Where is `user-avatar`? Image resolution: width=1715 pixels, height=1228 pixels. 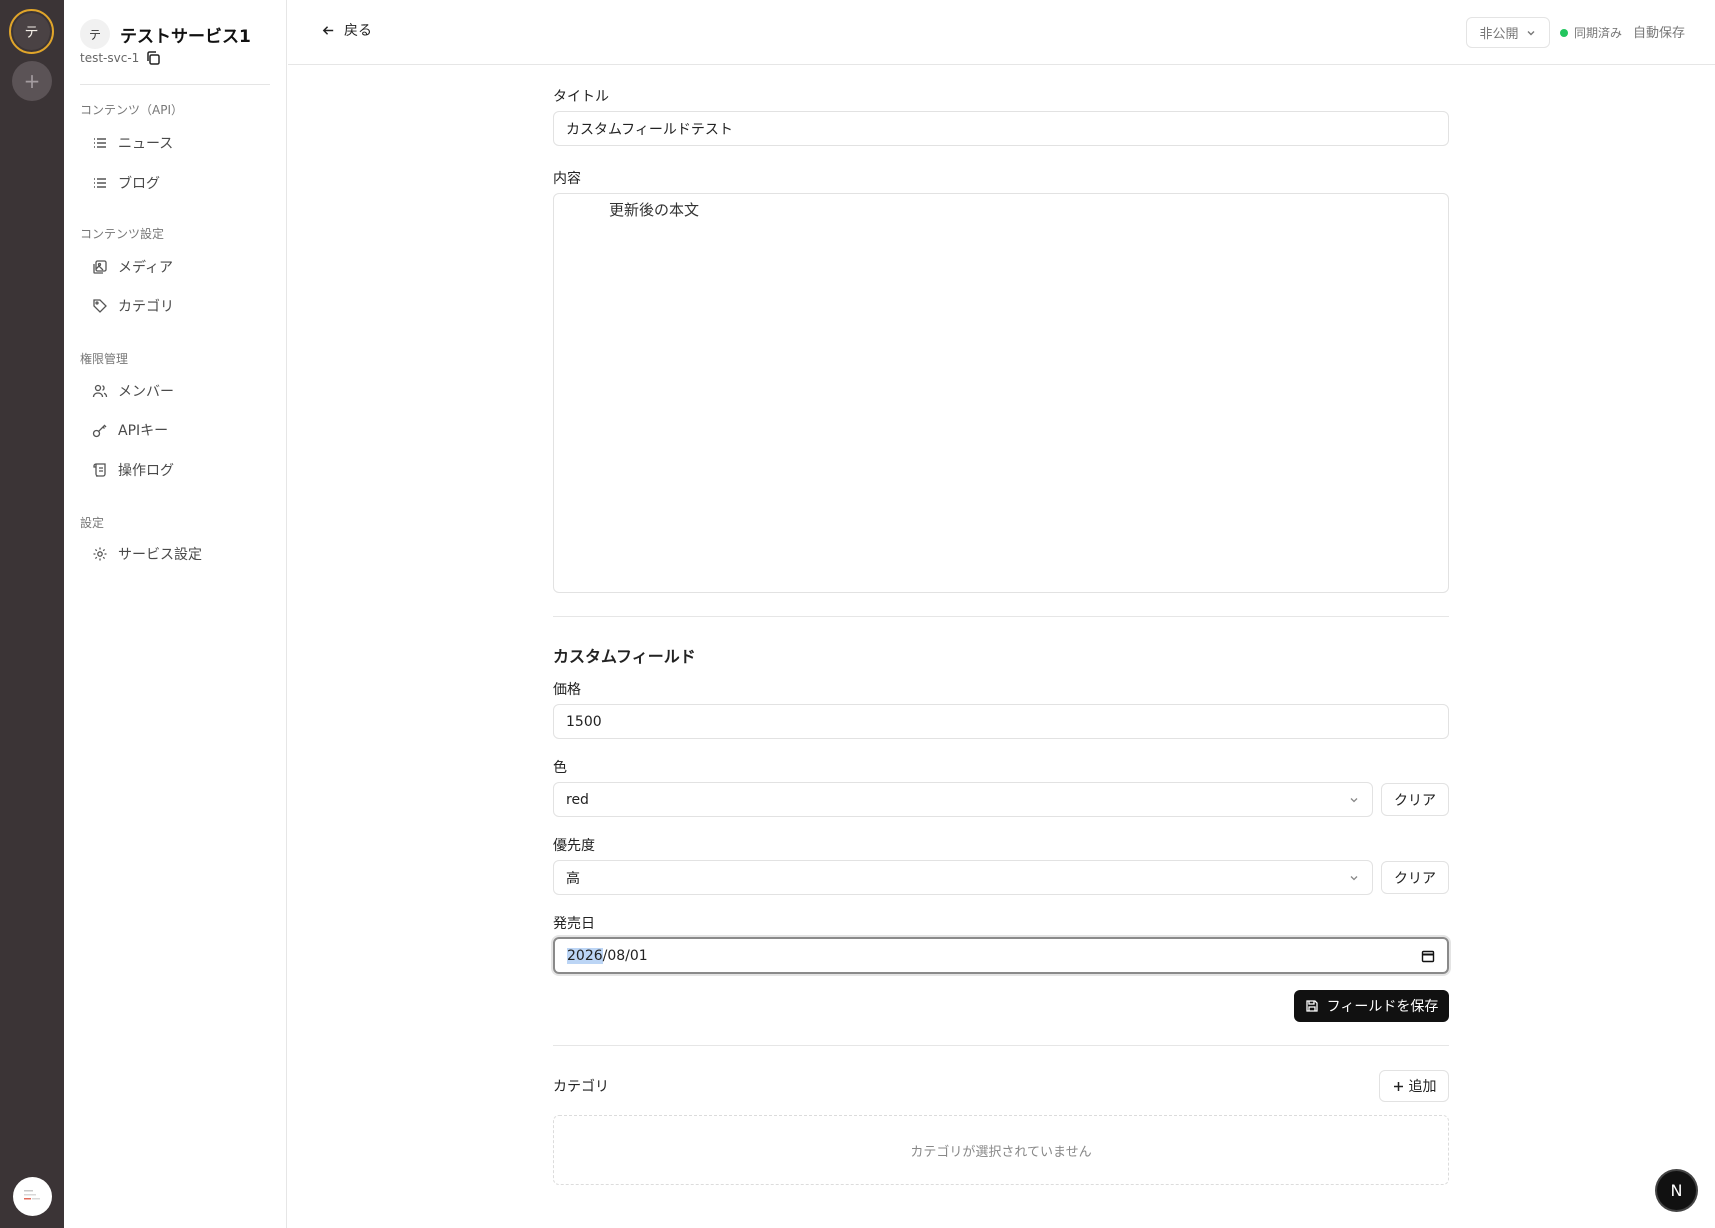
user-avatar is located at coordinates (32, 1196).